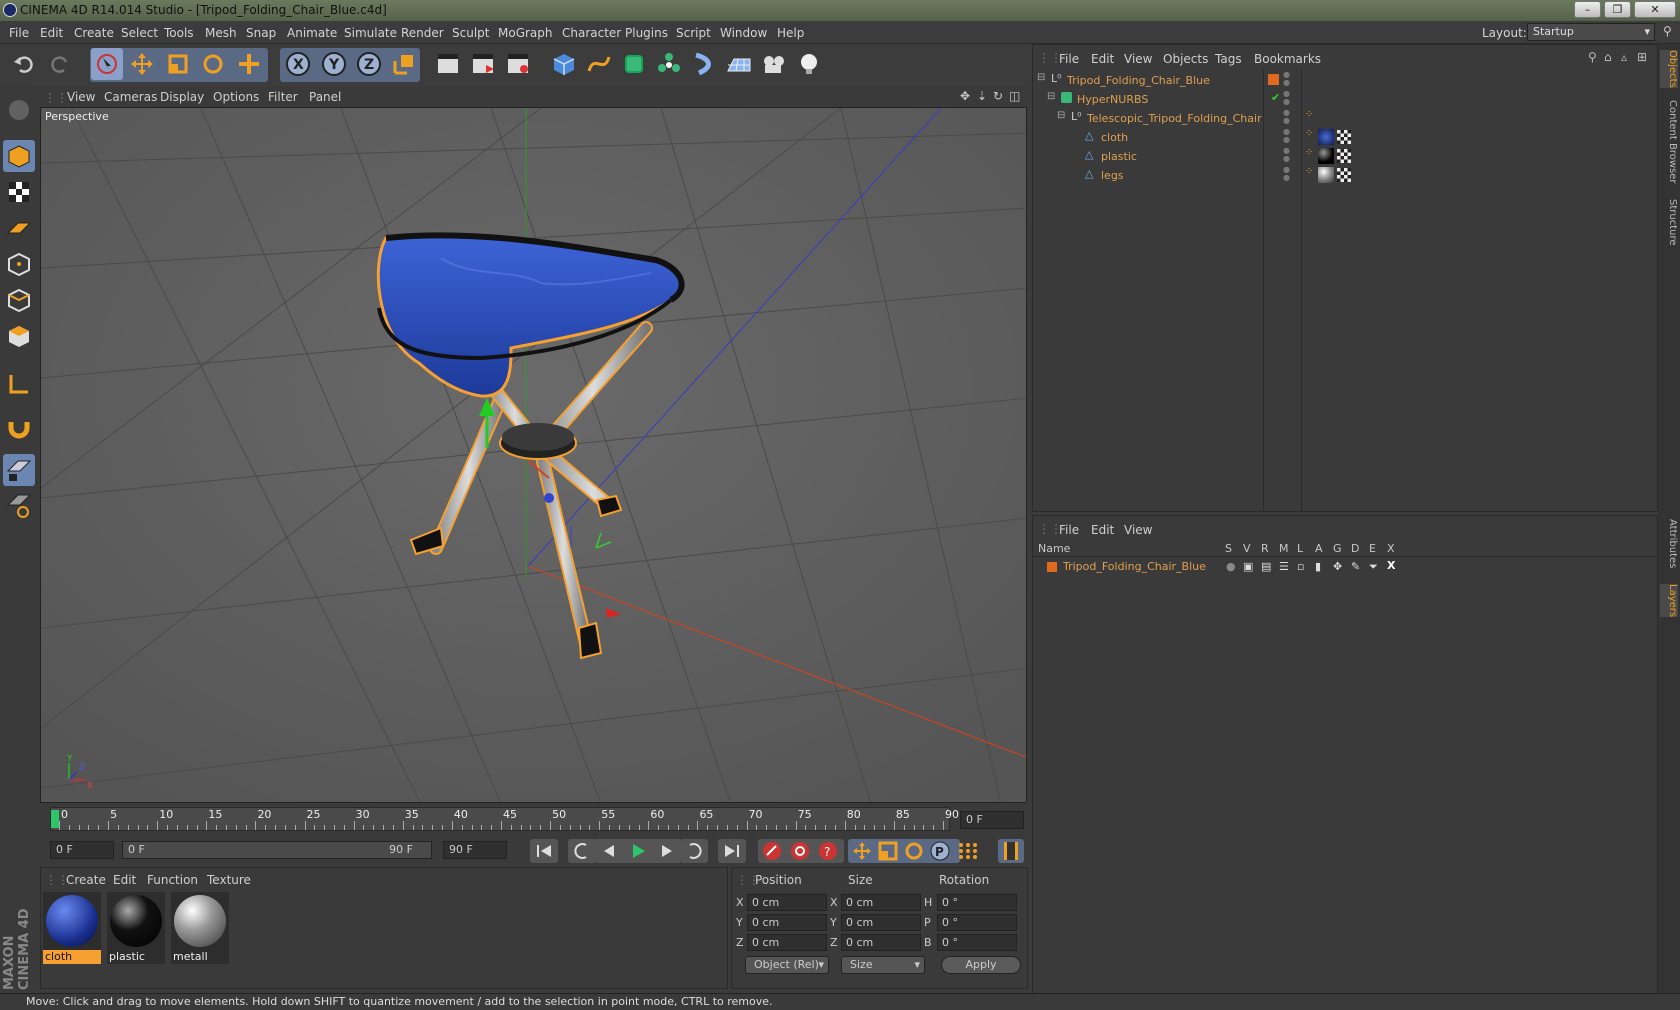 The height and width of the screenshot is (1010, 1680). What do you see at coordinates (178, 64) in the screenshot?
I see `scale-icon` at bounding box center [178, 64].